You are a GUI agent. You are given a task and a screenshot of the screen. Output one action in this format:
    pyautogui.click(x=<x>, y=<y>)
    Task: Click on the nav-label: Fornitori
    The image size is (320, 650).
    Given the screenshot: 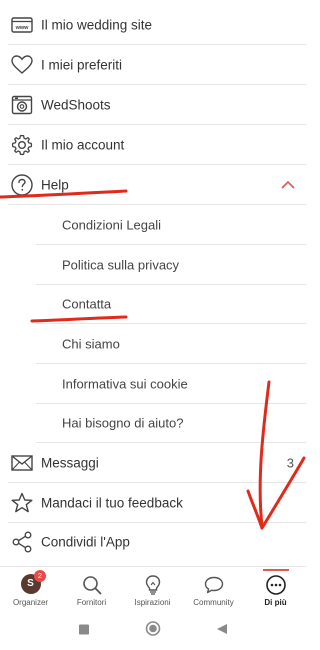 What is the action you would take?
    pyautogui.click(x=91, y=602)
    